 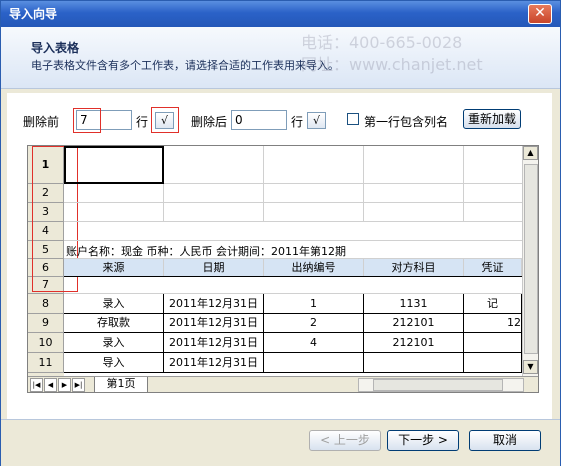 What do you see at coordinates (492, 119) in the screenshot?
I see `reload-button: 重新加载` at bounding box center [492, 119].